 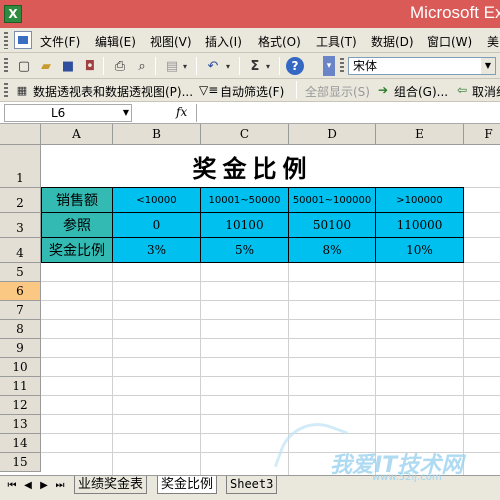 What do you see at coordinates (77, 225) in the screenshot?
I see `label-reference: 参照` at bounding box center [77, 225].